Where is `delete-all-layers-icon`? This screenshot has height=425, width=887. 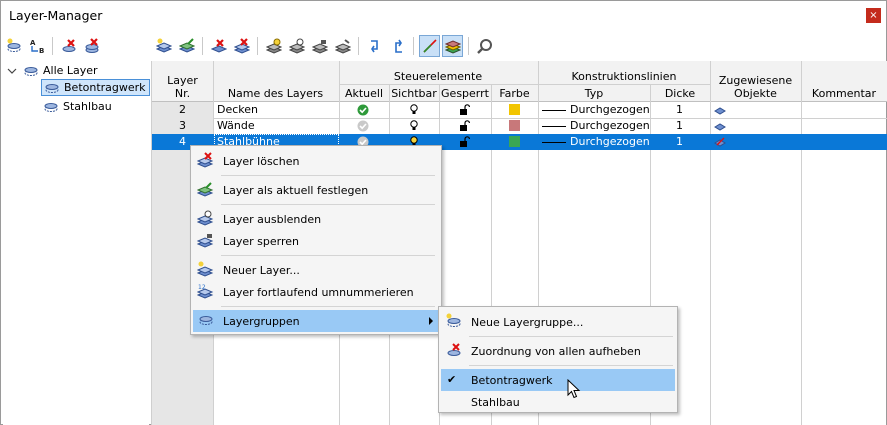 delete-all-layers-icon is located at coordinates (242, 46).